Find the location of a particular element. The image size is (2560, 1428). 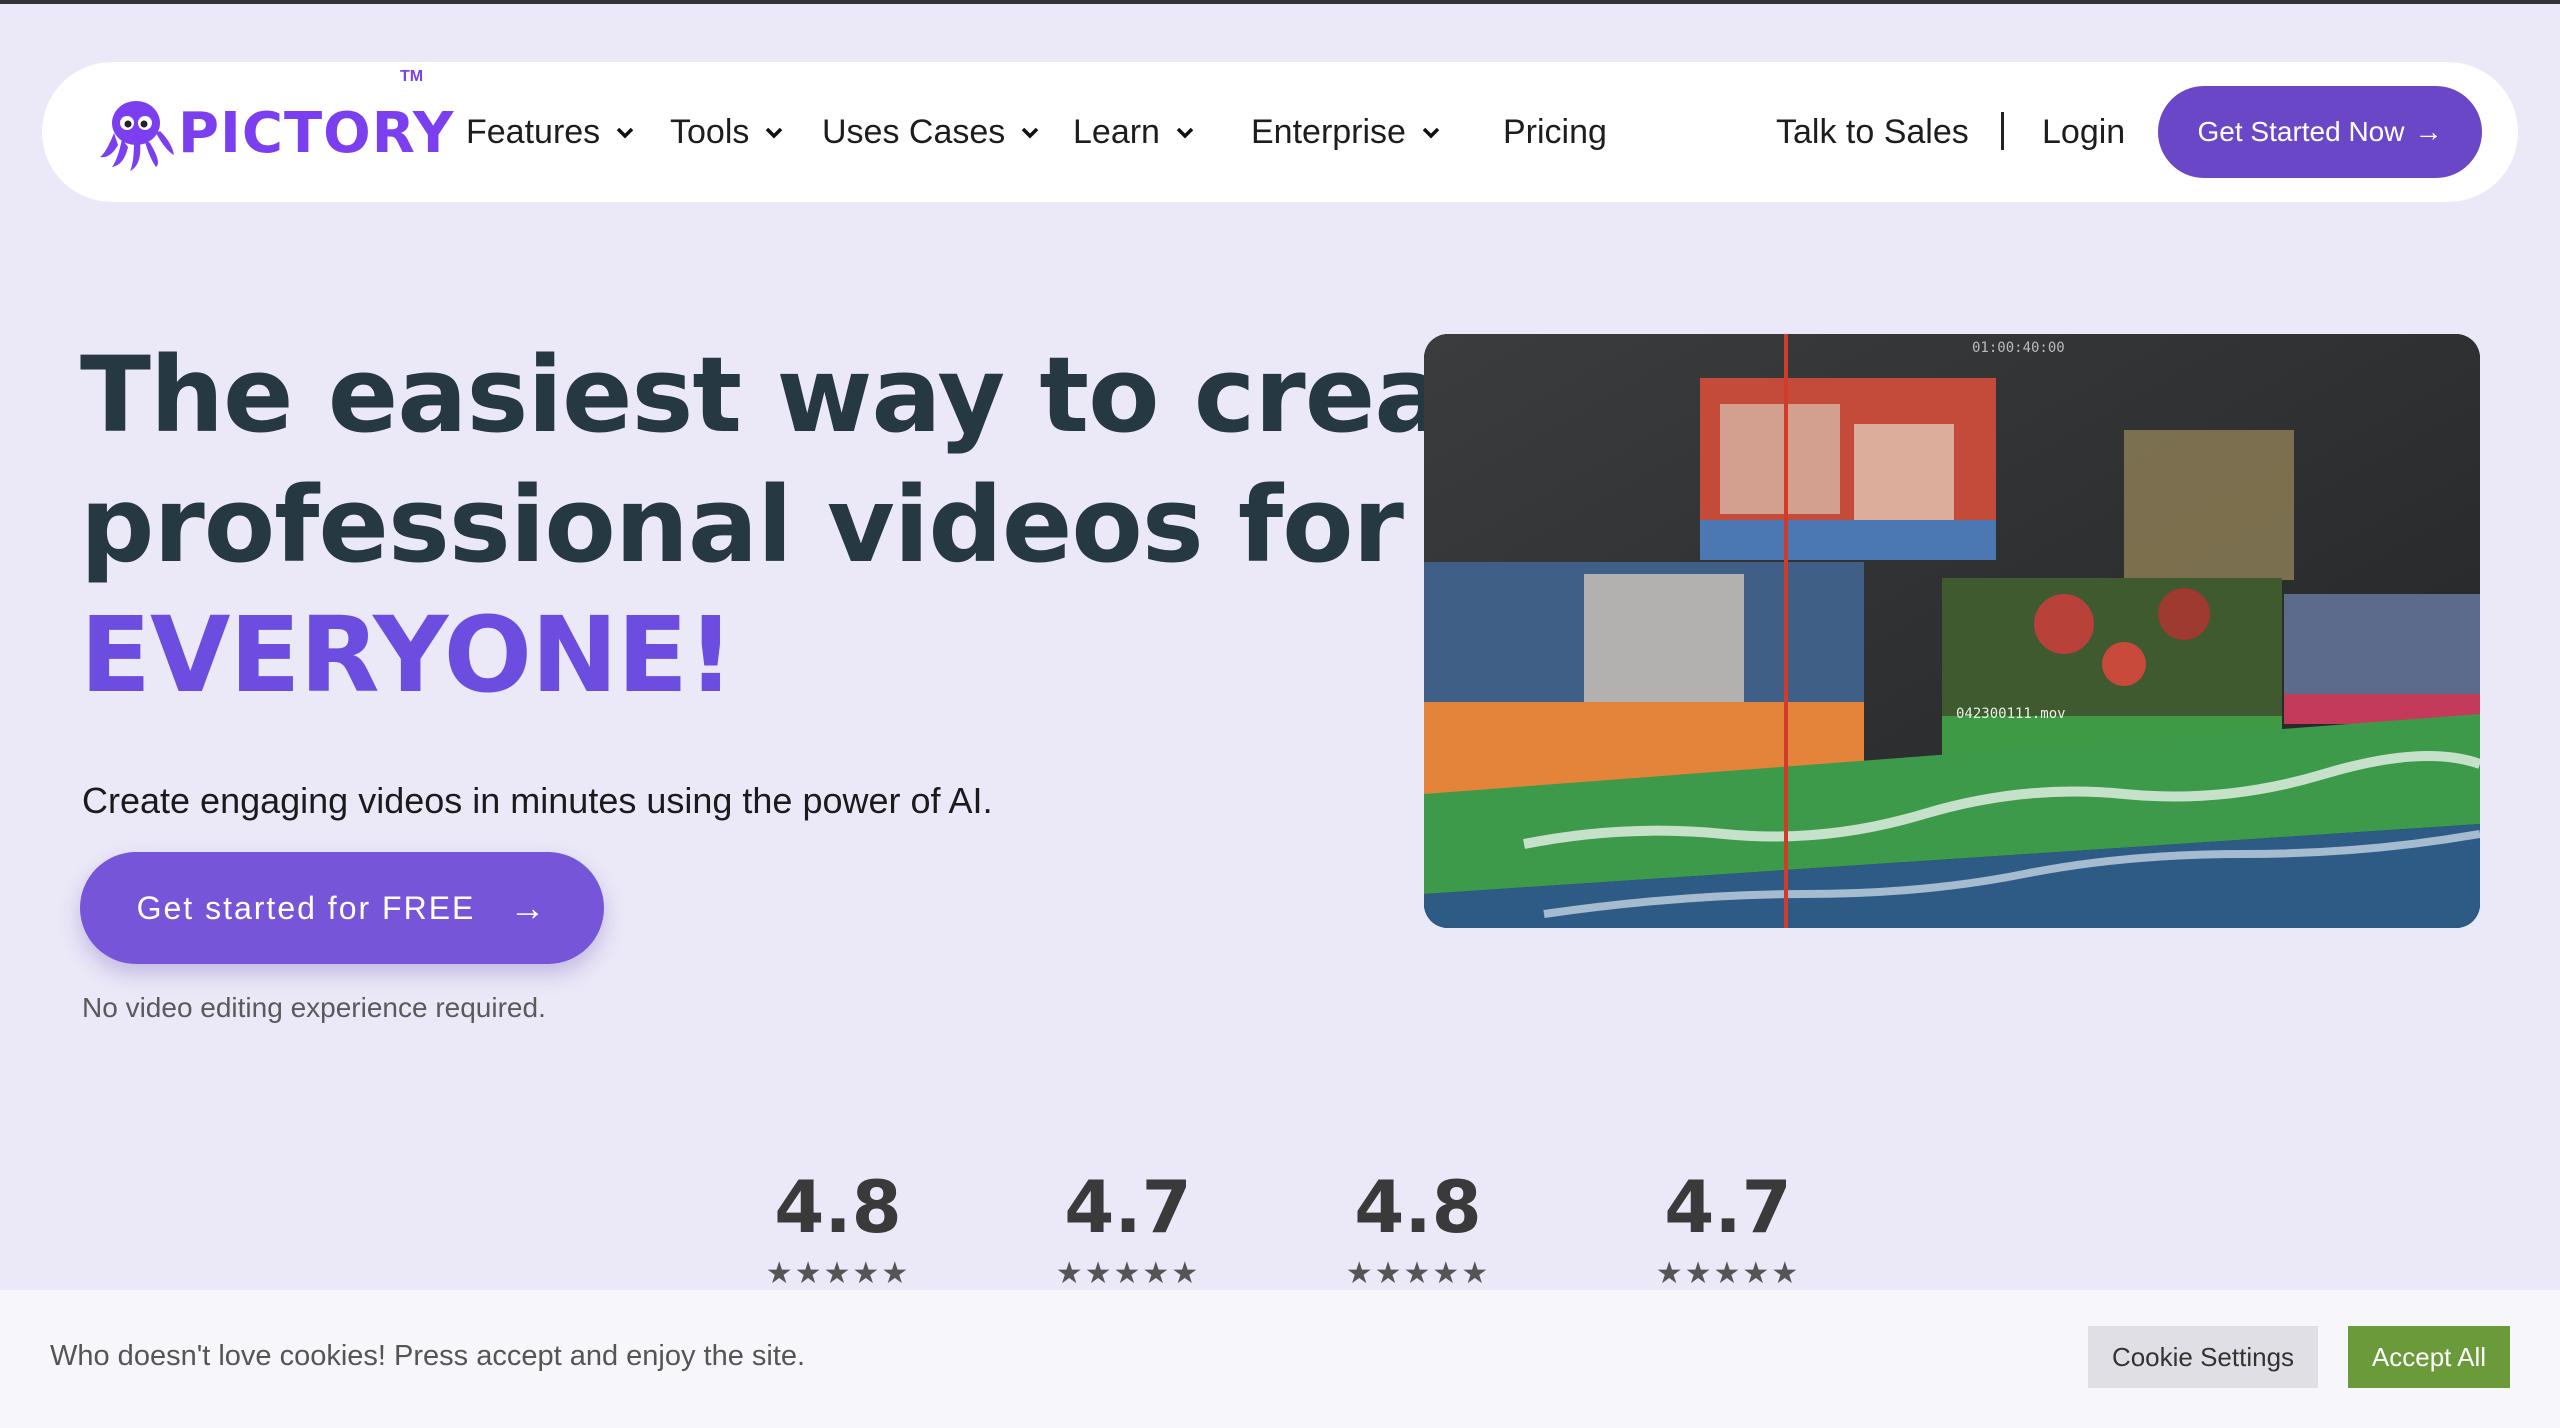

talk-to-sales-link: Talk to Sales is located at coordinates (1872, 132).